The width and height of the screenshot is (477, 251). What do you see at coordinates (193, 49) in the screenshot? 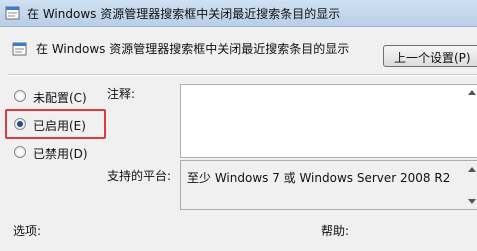
I see `policy-title: 在 Windows 资源管理器搜索框中关闭最近搜索条目的显示` at bounding box center [193, 49].